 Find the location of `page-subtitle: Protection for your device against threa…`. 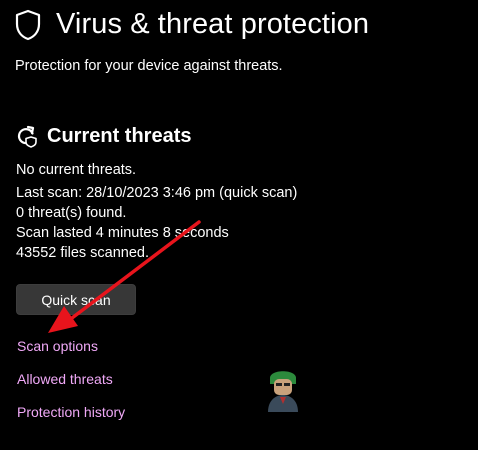

page-subtitle: Protection for your device against threa… is located at coordinates (149, 66).